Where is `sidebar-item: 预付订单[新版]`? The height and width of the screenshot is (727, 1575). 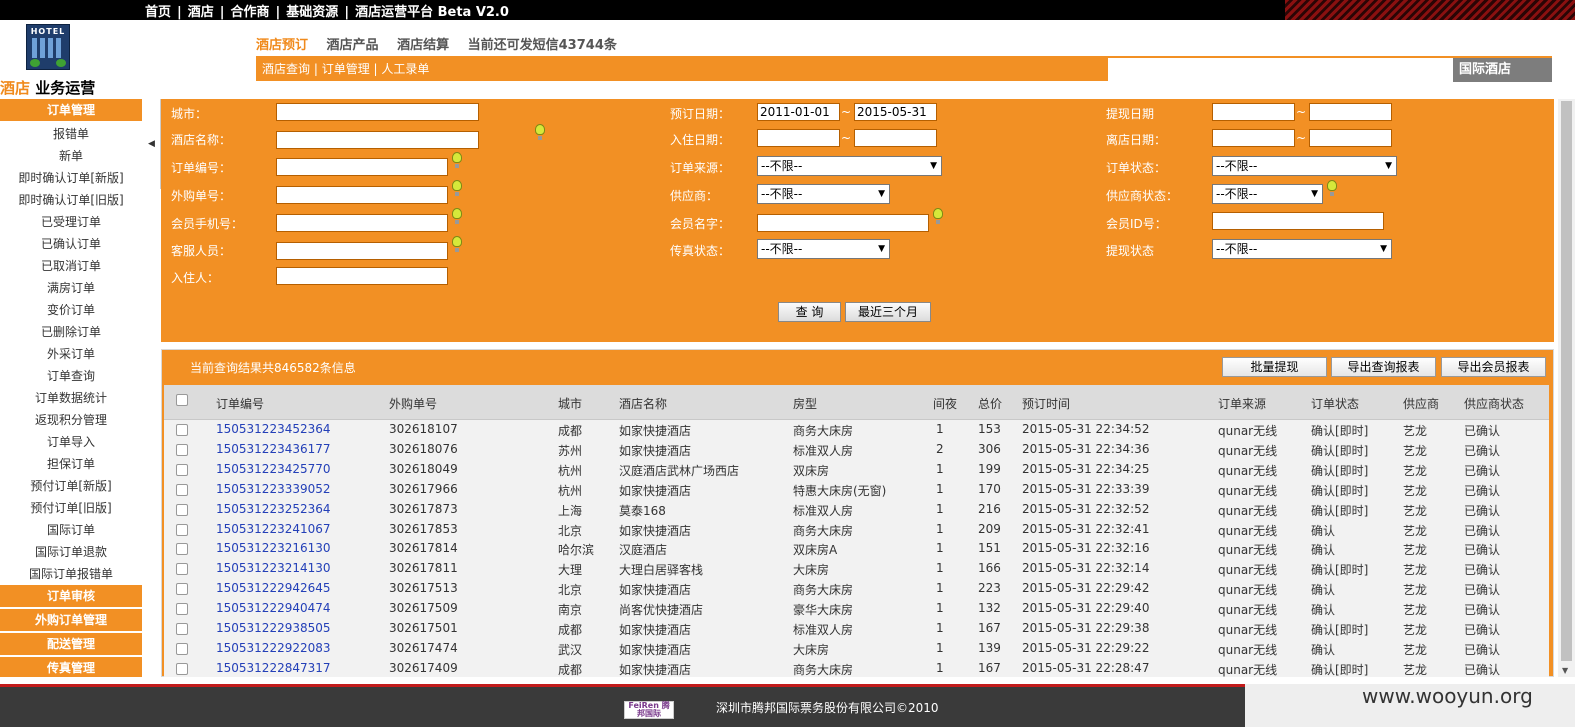
sidebar-item: 预付订单[新版] is located at coordinates (71, 486).